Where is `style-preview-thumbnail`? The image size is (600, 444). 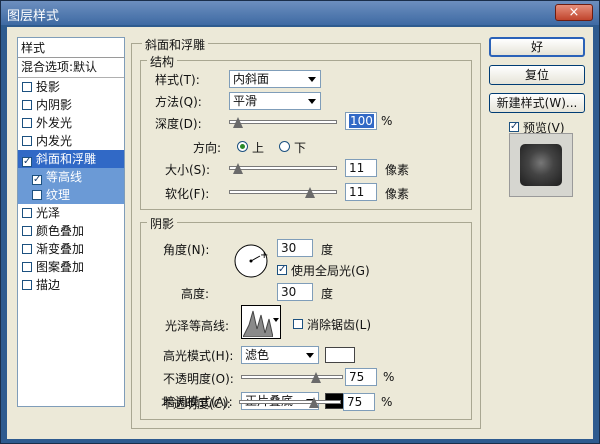
style-preview-thumbnail is located at coordinates (541, 165).